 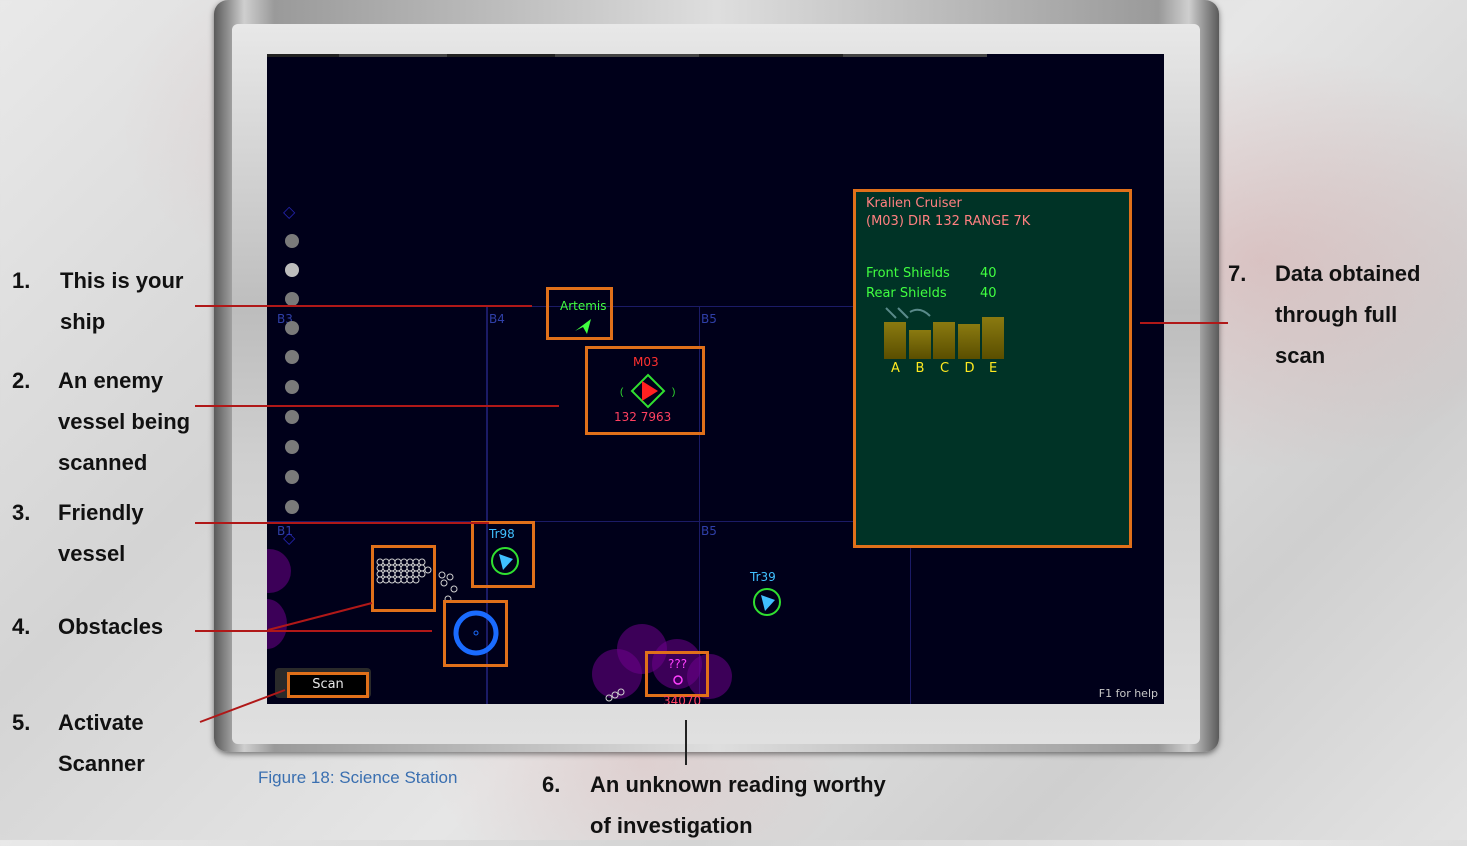 What do you see at coordinates (21, 722) in the screenshot?
I see `callout-number: 5.` at bounding box center [21, 722].